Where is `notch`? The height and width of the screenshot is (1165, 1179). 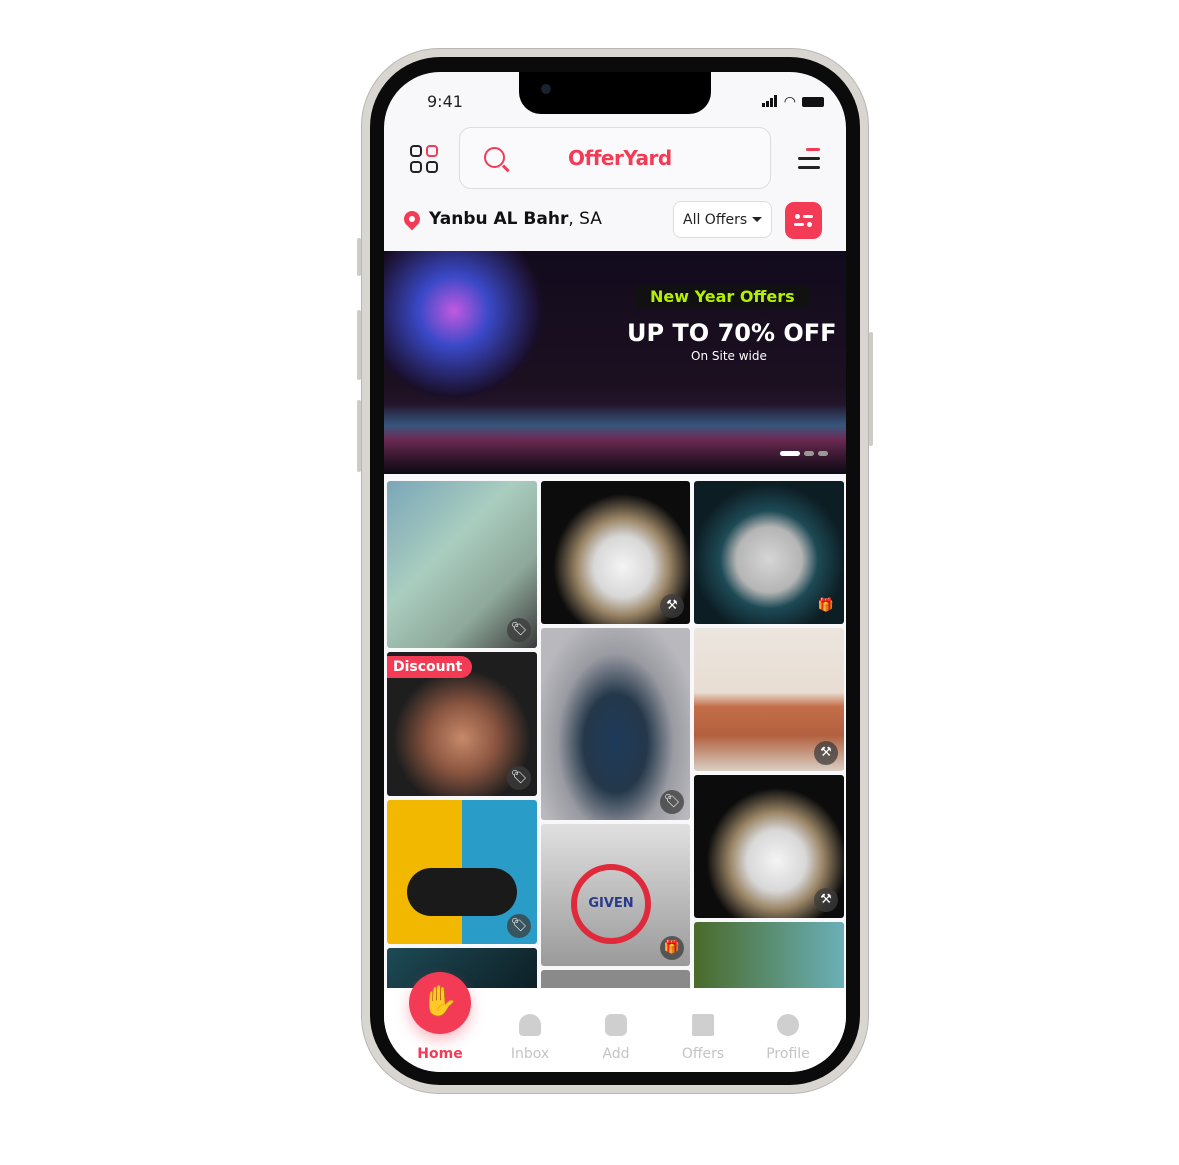
notch is located at coordinates (615, 93).